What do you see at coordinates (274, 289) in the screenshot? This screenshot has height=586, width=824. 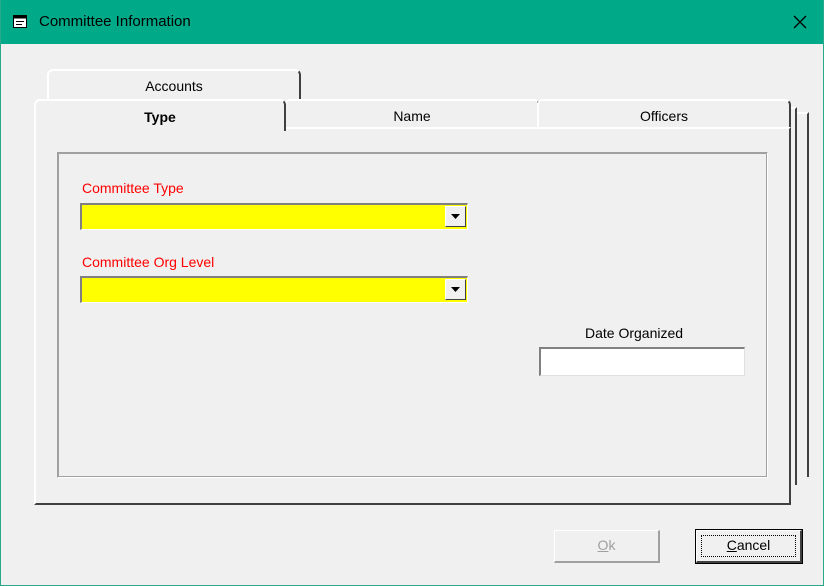 I see `committee-org-level-dropdown` at bounding box center [274, 289].